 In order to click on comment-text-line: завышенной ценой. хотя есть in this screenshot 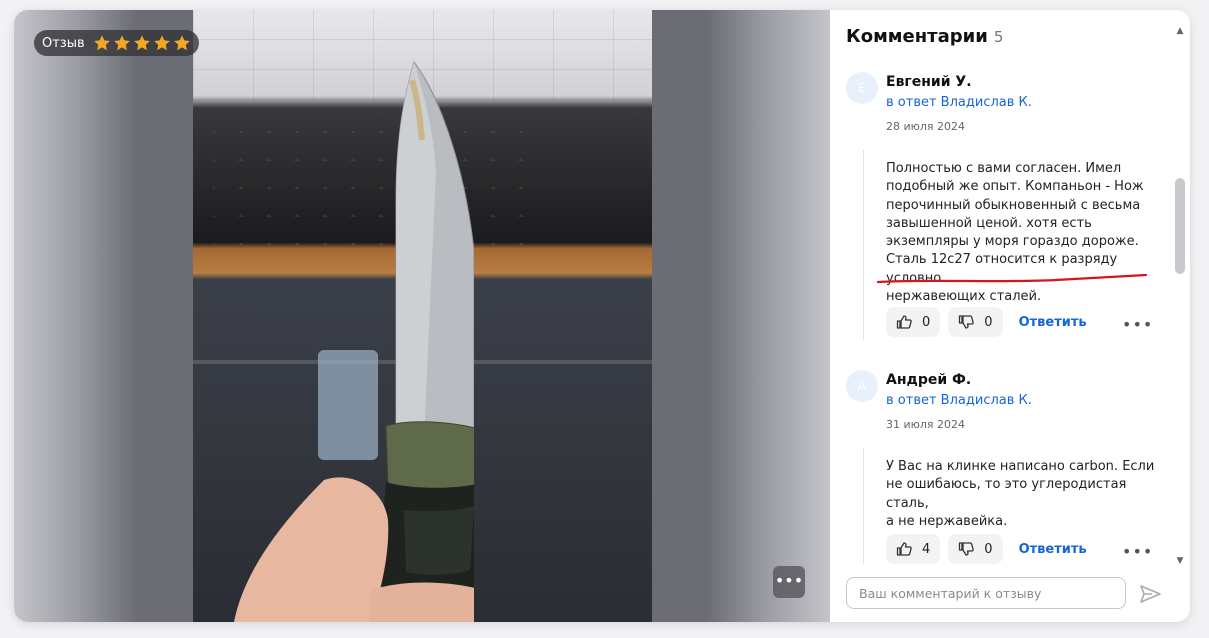, I will do `click(989, 223)`.